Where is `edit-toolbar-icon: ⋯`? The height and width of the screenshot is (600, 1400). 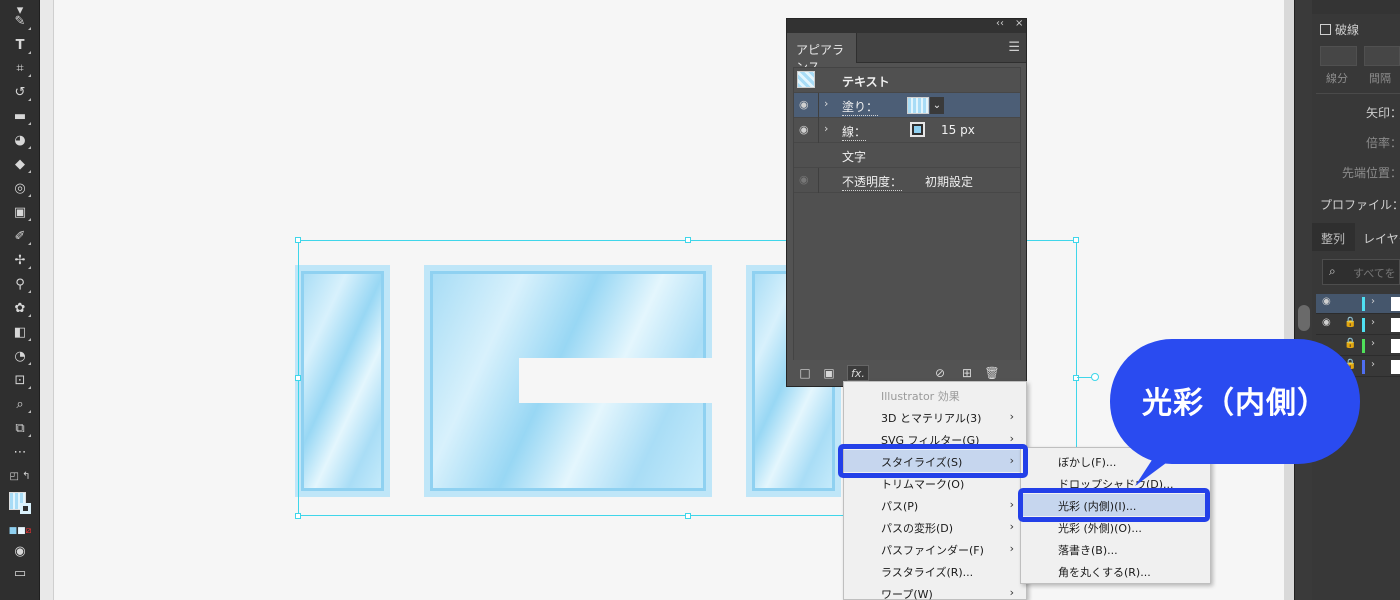 edit-toolbar-icon: ⋯ is located at coordinates (20, 452).